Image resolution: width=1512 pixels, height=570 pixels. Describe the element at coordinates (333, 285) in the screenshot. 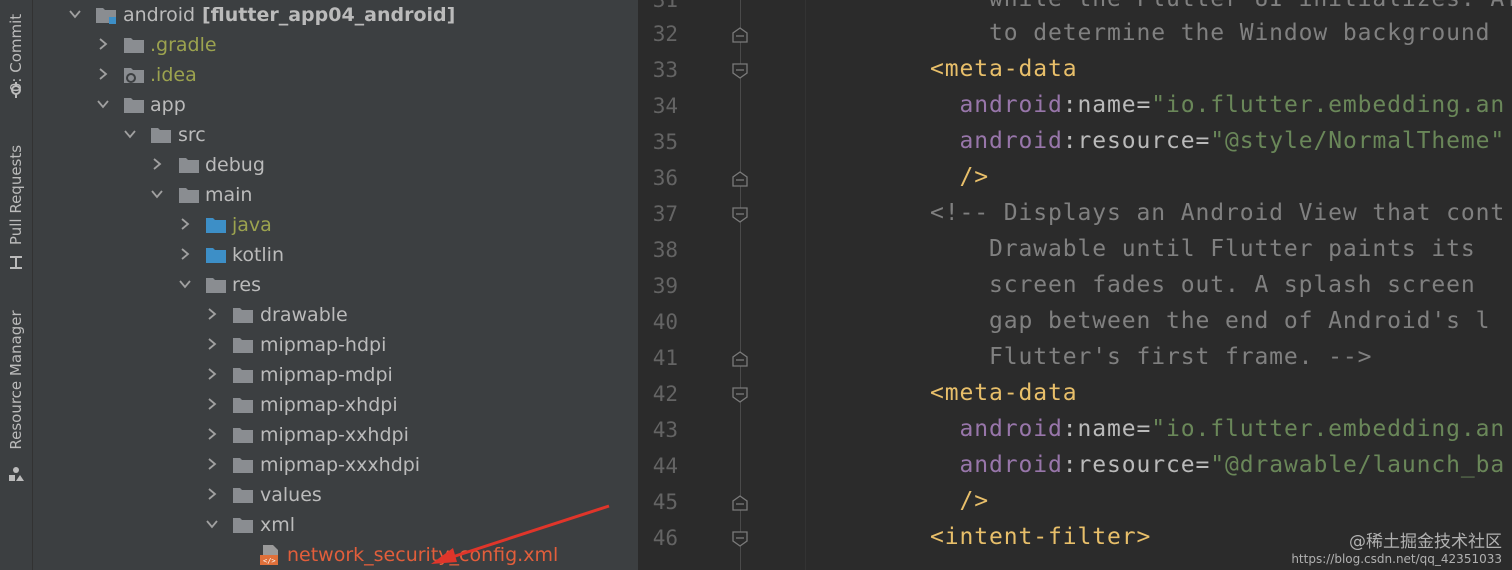

I see `tree-node-res: res` at that location.